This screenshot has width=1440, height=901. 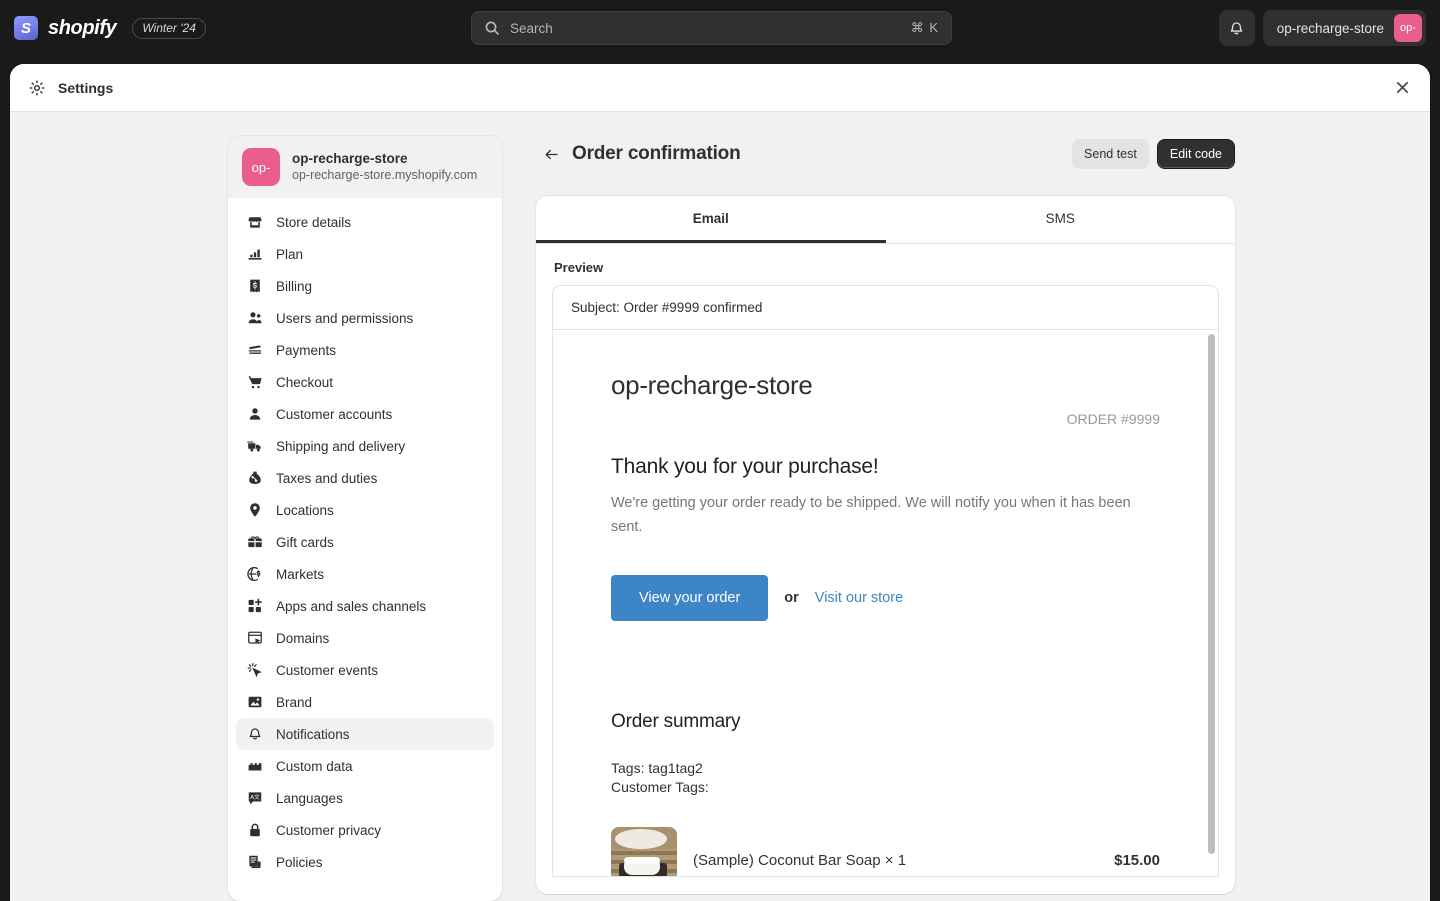 I want to click on gift-card-icon, so click(x=255, y=542).